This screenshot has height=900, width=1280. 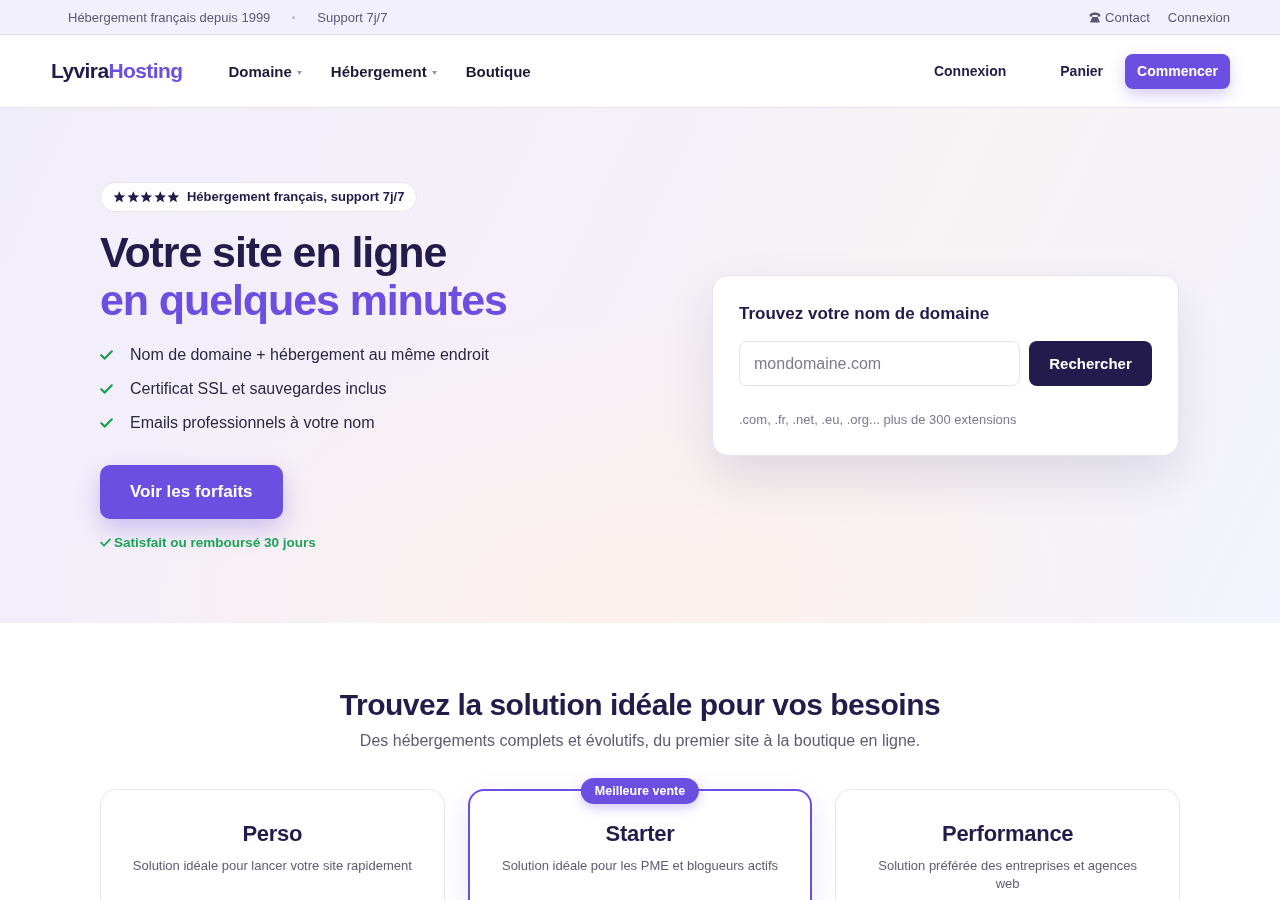 What do you see at coordinates (1007, 875) in the screenshot?
I see `plan-description: Solution préférée des entreprises et agences web` at bounding box center [1007, 875].